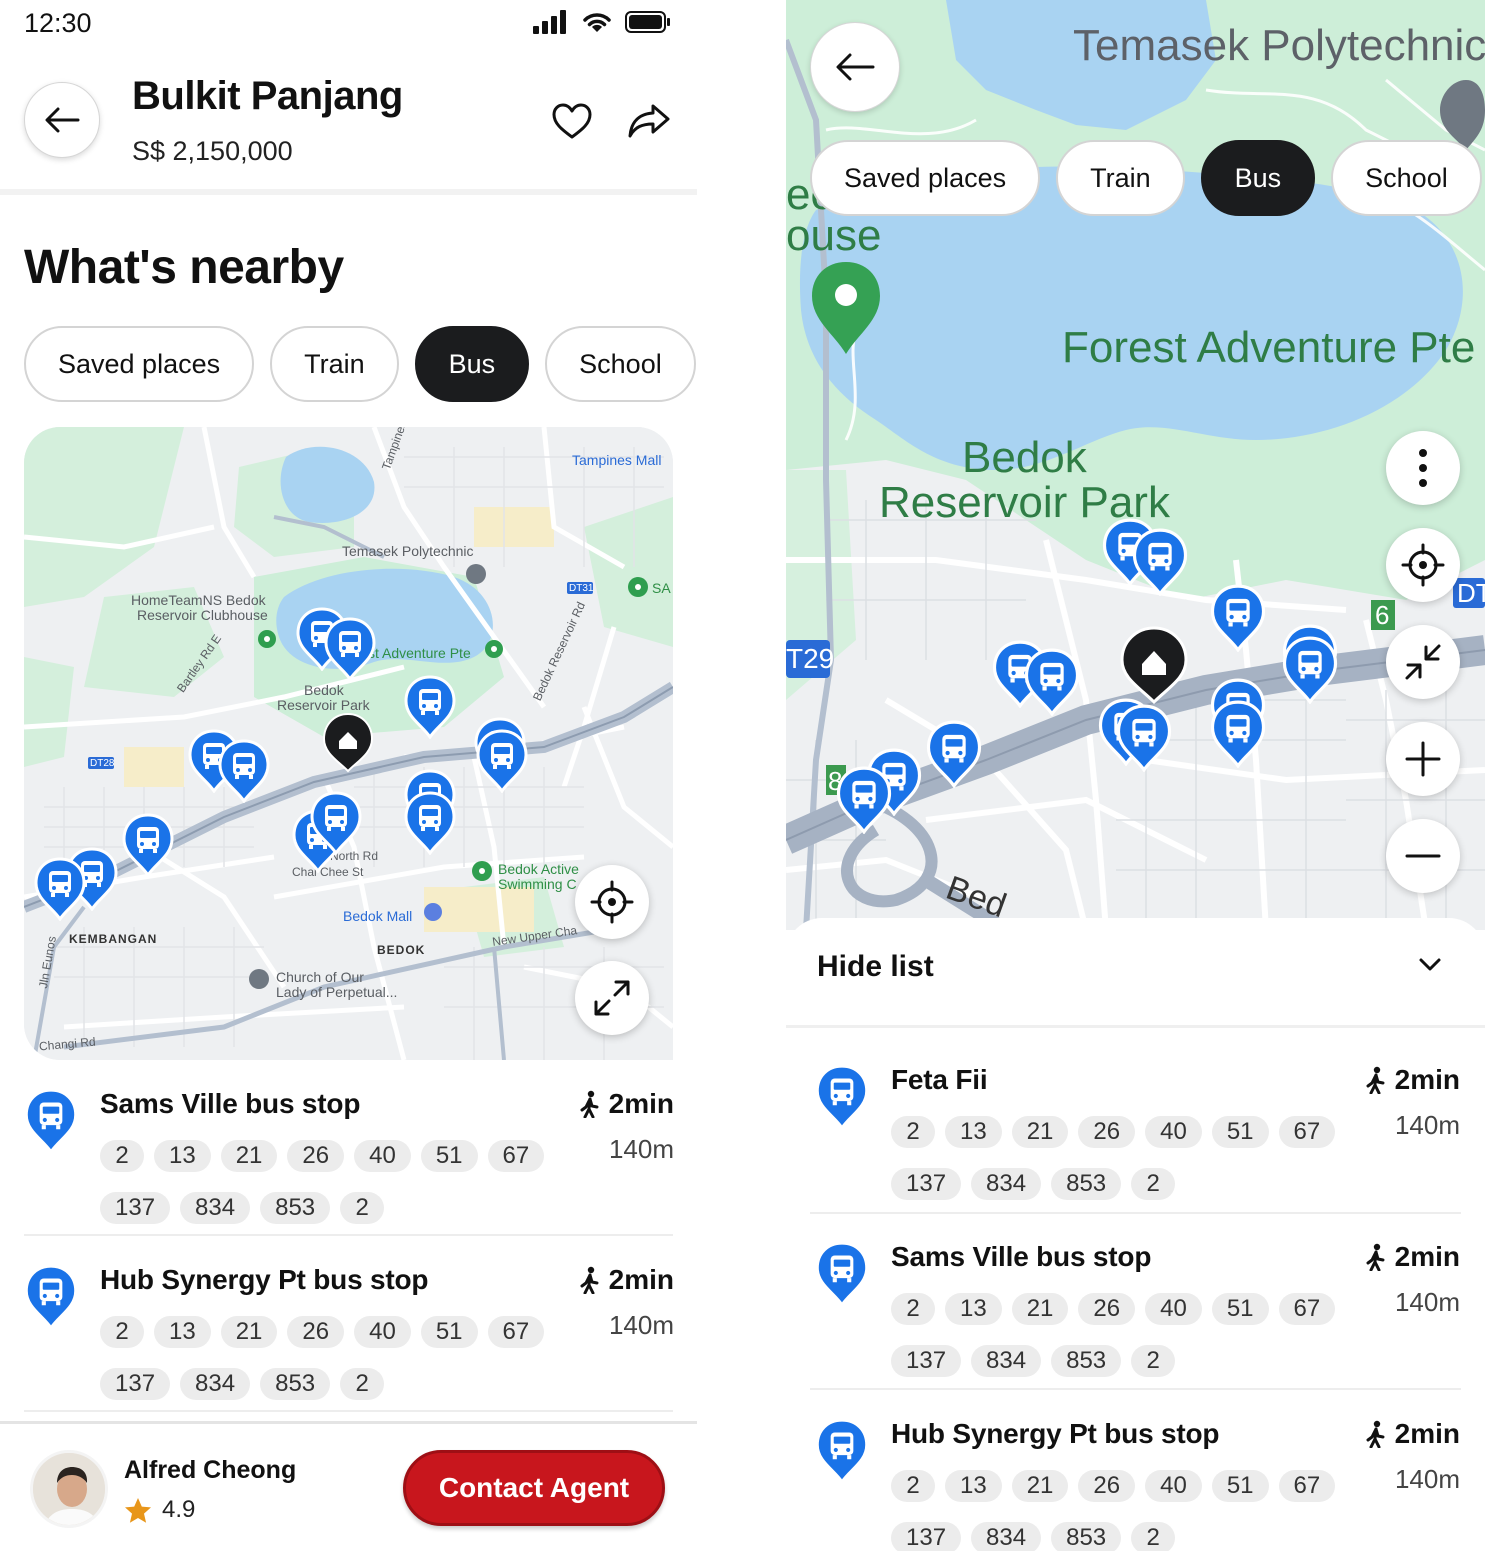 This screenshot has width=1485, height=1551. What do you see at coordinates (1055, 1433) in the screenshot?
I see `bus-stop-name: Hub Synergy Pt bus stop` at bounding box center [1055, 1433].